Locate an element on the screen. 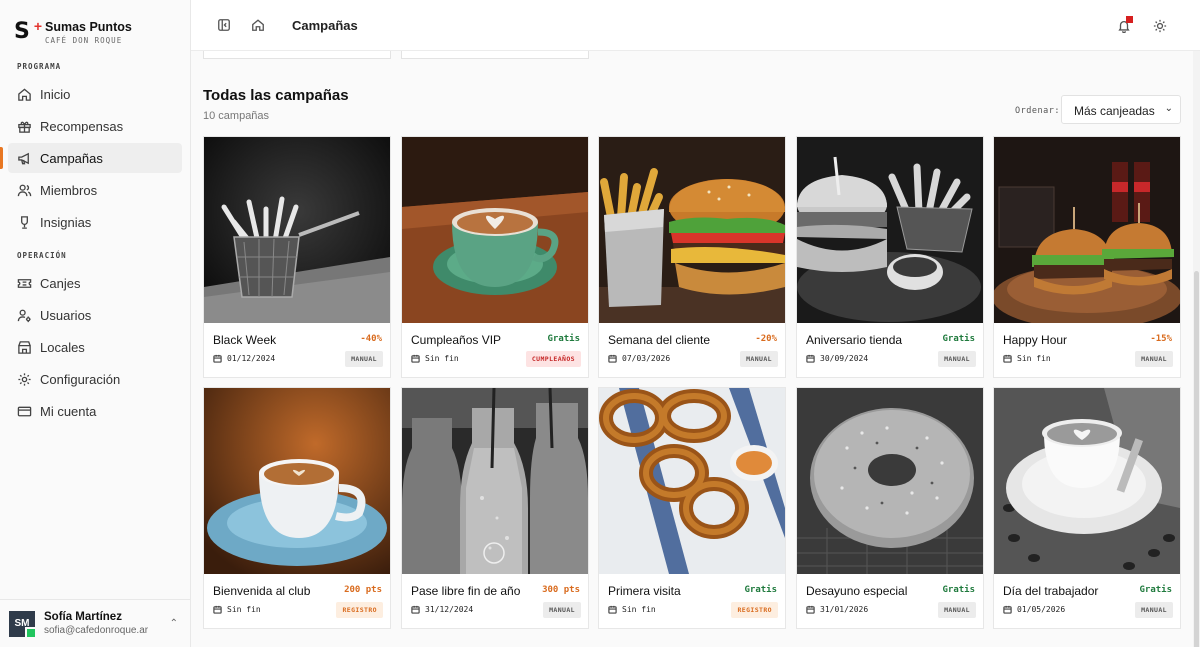 The image size is (1200, 647). sidebar-item-configuracion: Configuración is located at coordinates (95, 379).